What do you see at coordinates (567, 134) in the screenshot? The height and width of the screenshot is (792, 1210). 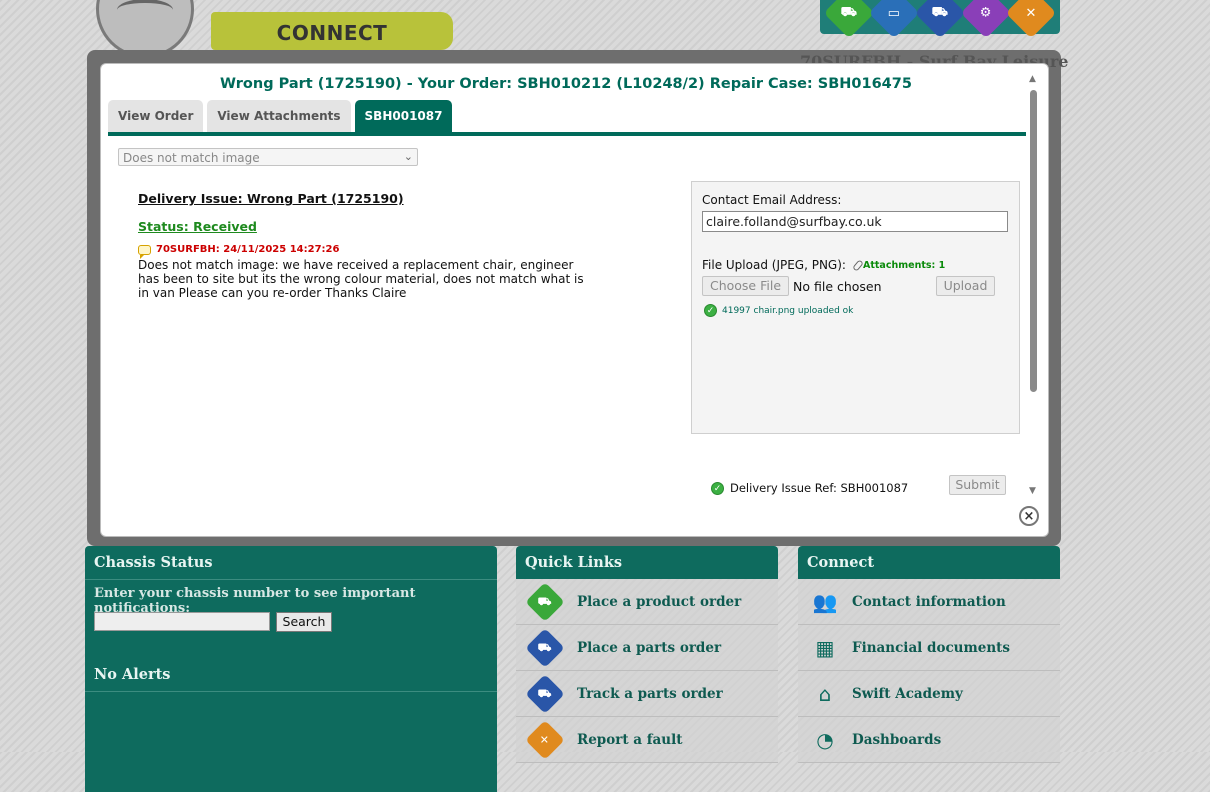 I see `tab-underline` at bounding box center [567, 134].